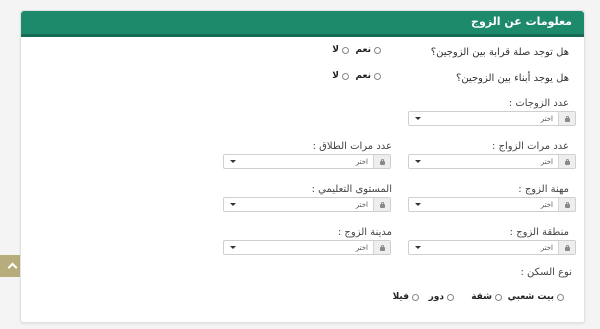  Describe the element at coordinates (539, 232) in the screenshot. I see `region-label: منطقة الزوج :` at that location.